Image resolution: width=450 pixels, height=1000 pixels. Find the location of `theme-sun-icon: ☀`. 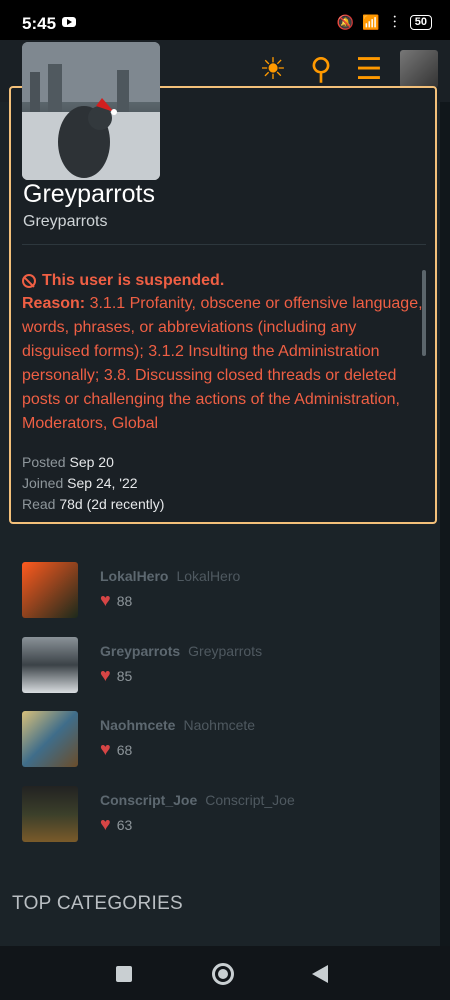

theme-sun-icon: ☀ is located at coordinates (273, 69).